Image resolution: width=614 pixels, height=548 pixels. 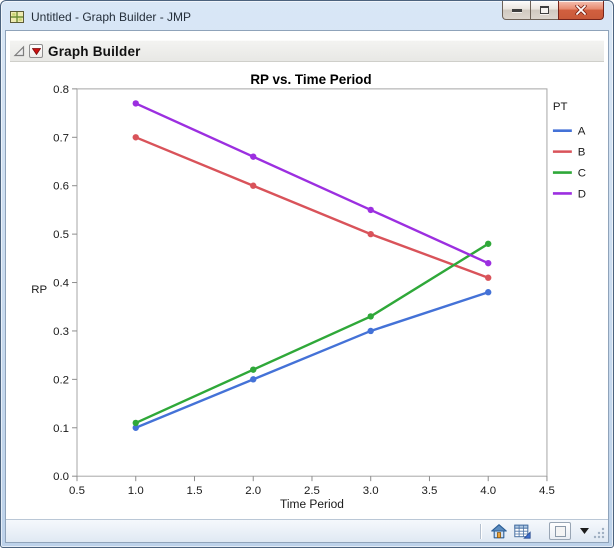 I want to click on y-axis-label: RP, so click(x=39, y=290).